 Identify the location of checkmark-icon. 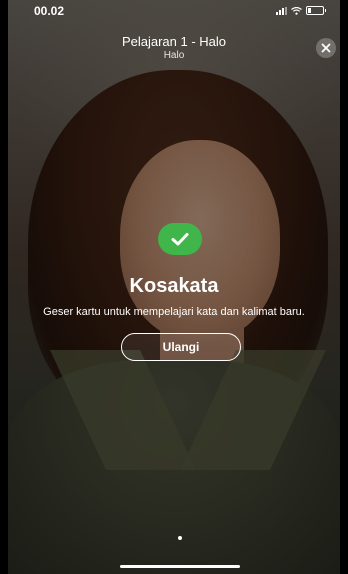
(180, 239).